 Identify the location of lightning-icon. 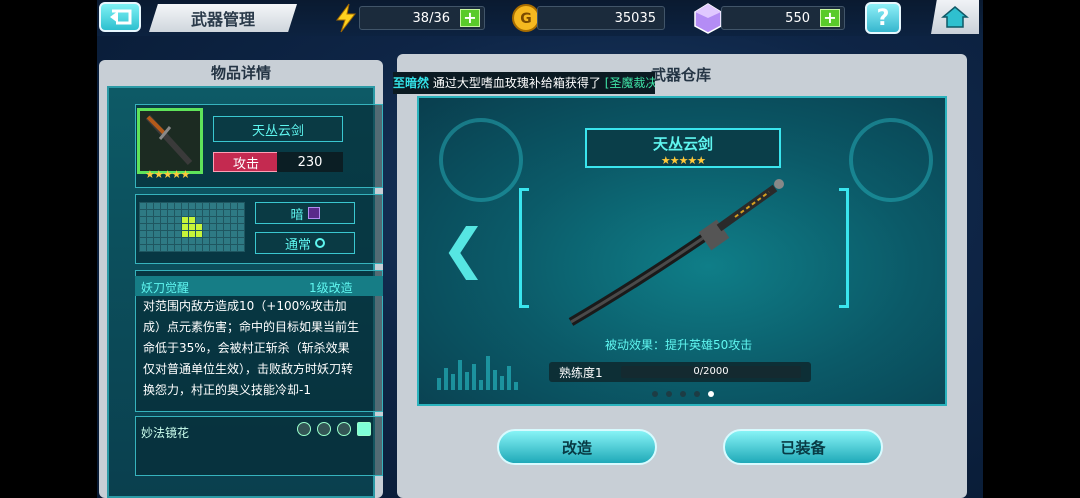
(346, 18).